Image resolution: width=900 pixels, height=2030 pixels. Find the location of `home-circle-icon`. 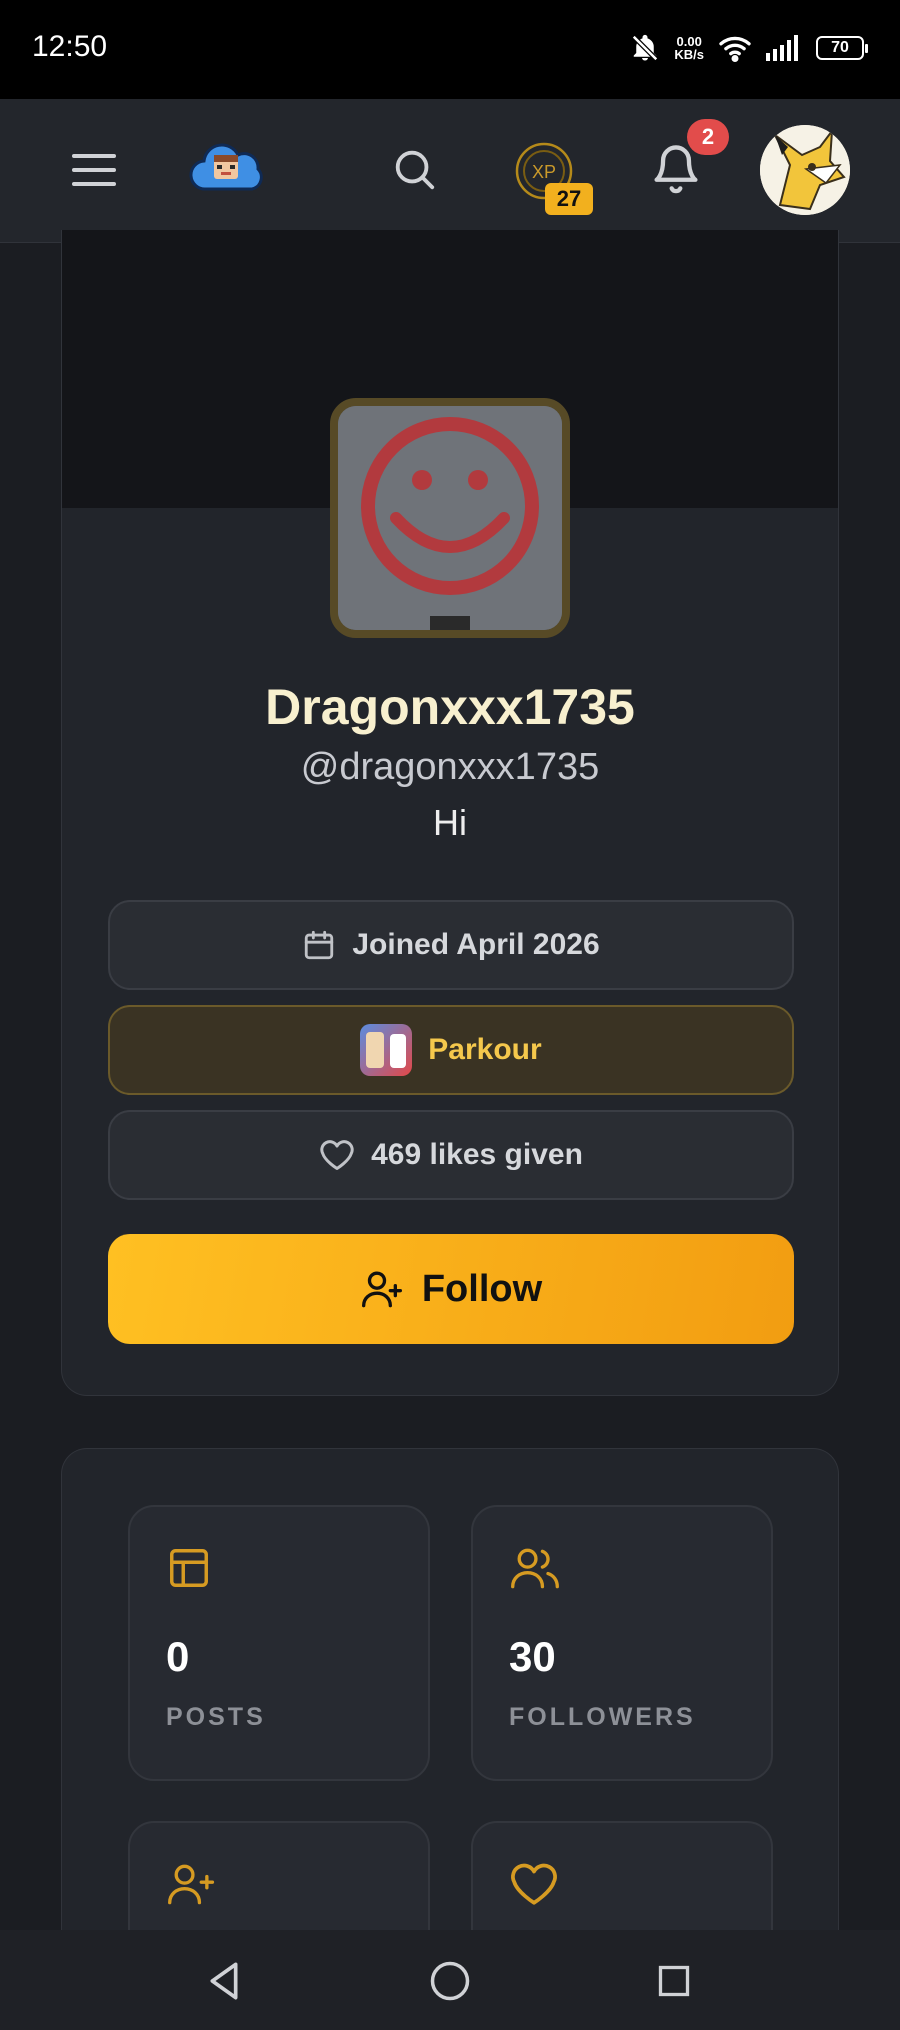

home-circle-icon is located at coordinates (450, 1981).